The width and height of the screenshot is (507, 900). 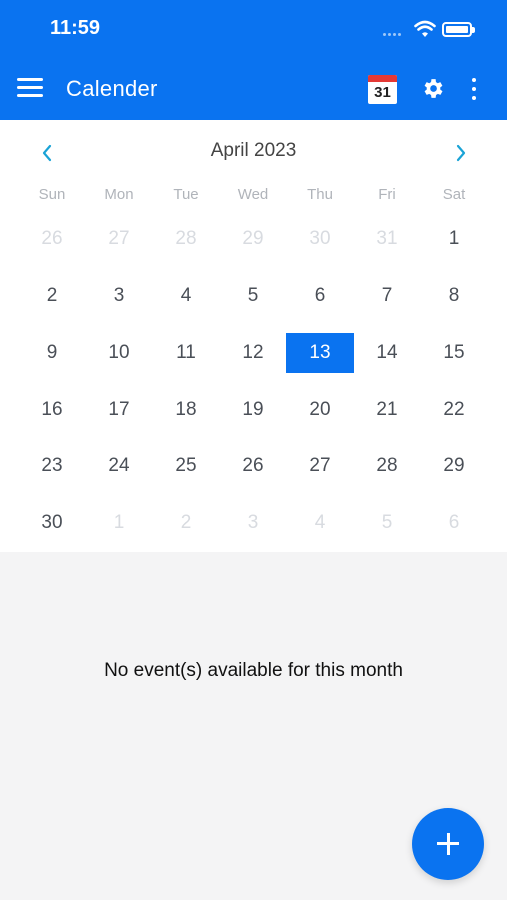 I want to click on status-time: 11:59, so click(x=75, y=28).